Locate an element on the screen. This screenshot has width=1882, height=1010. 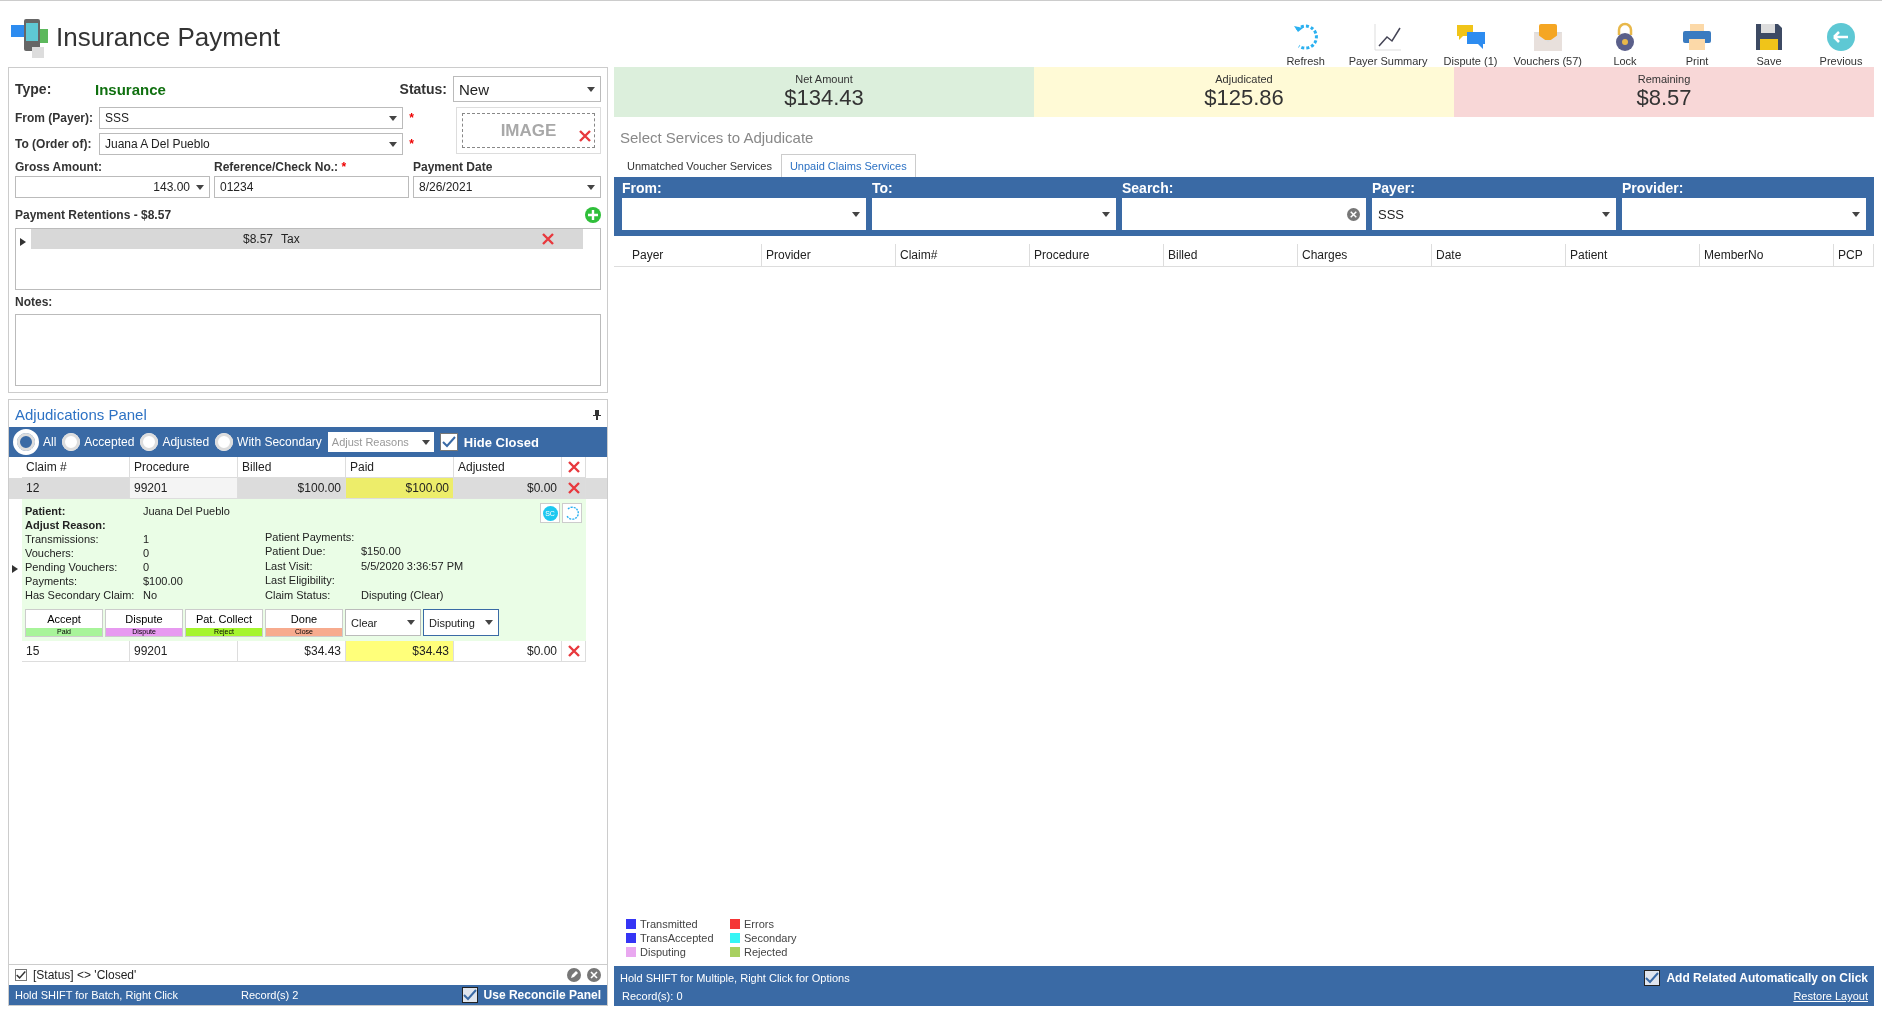
column-header: Provider is located at coordinates (829, 255).